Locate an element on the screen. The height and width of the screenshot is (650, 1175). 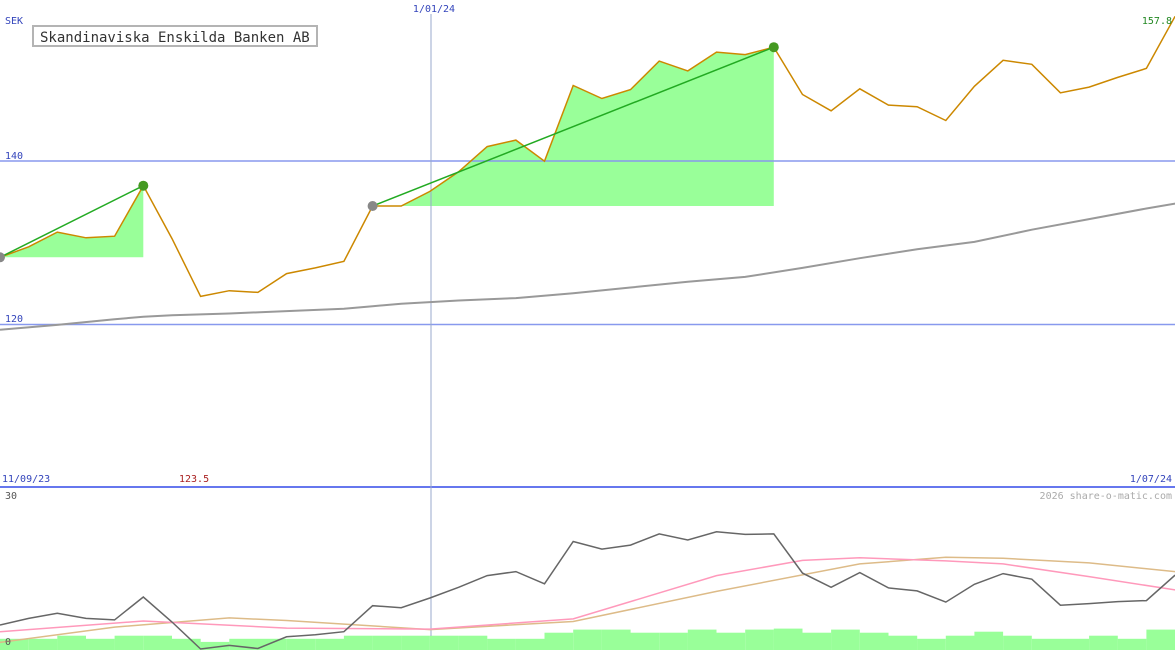
chart-title: Skandinaviska Enskilda Banken AB is located at coordinates (175, 36).